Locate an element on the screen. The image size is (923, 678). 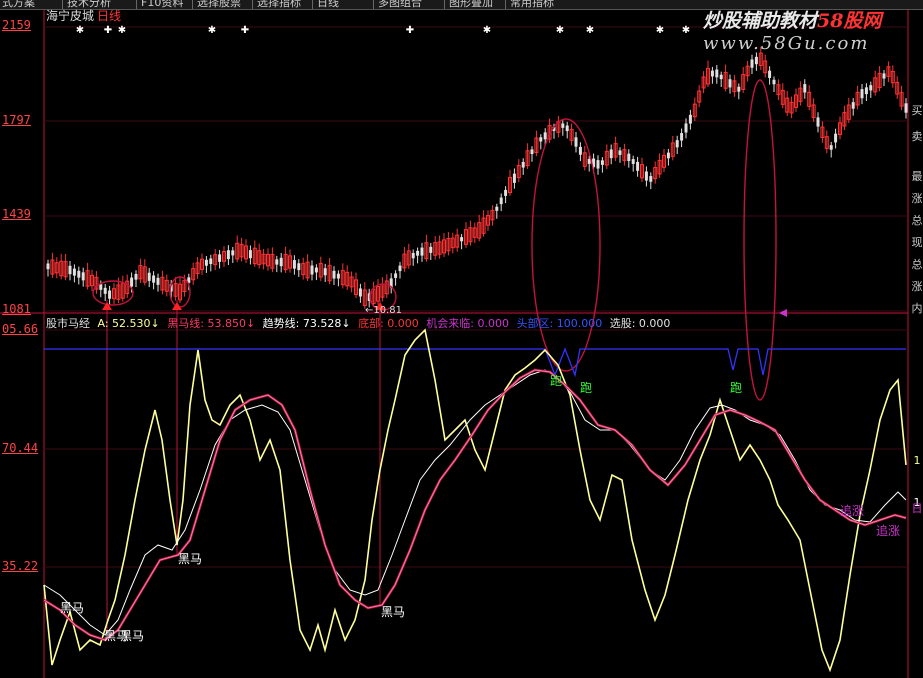
indicator-name: 股市马经 is located at coordinates (68, 323).